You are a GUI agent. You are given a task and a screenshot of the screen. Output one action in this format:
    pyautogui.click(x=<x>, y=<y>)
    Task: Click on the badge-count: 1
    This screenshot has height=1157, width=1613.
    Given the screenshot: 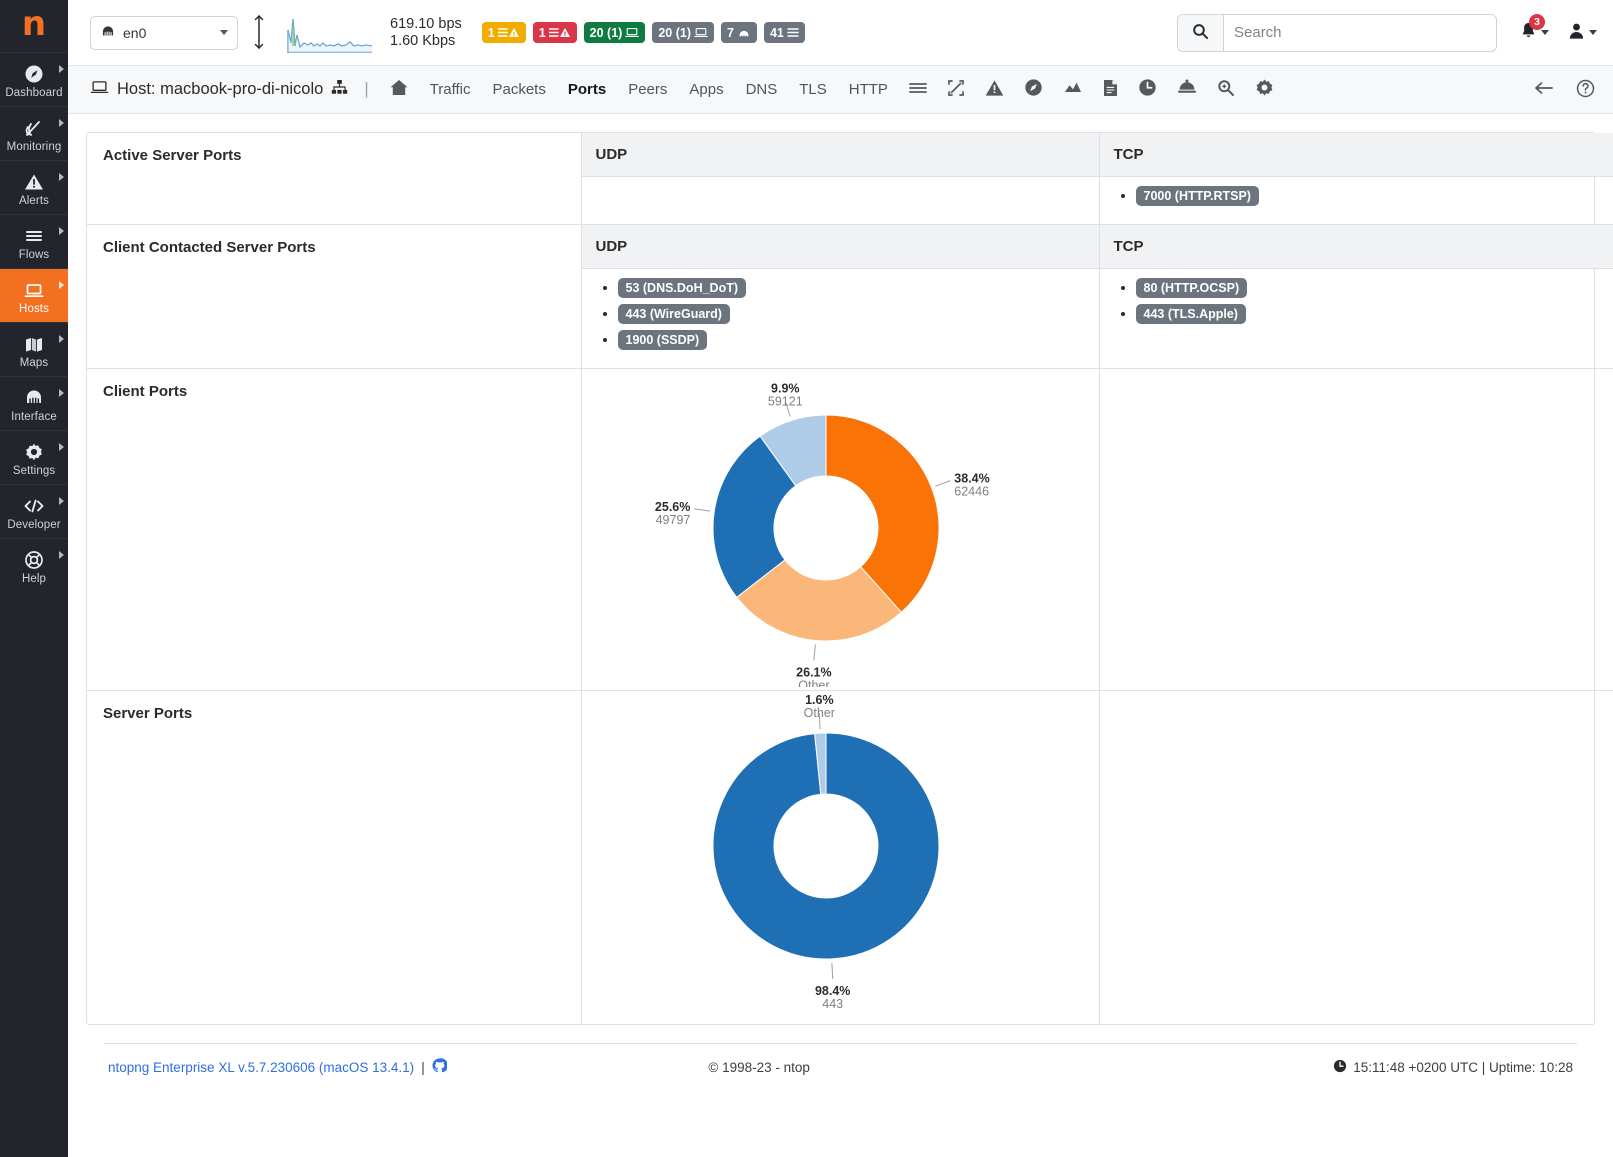 What is the action you would take?
    pyautogui.click(x=491, y=32)
    